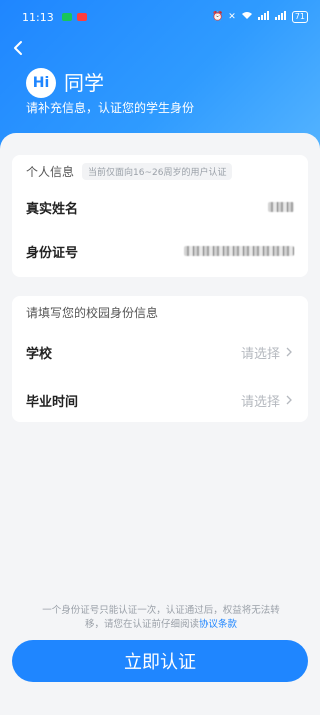 The image size is (320, 715). I want to click on school-select: 请选择, so click(267, 352).